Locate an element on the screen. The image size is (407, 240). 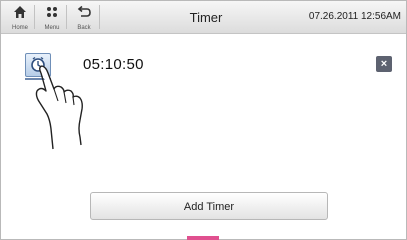
grid-menu-icon is located at coordinates (52, 12).